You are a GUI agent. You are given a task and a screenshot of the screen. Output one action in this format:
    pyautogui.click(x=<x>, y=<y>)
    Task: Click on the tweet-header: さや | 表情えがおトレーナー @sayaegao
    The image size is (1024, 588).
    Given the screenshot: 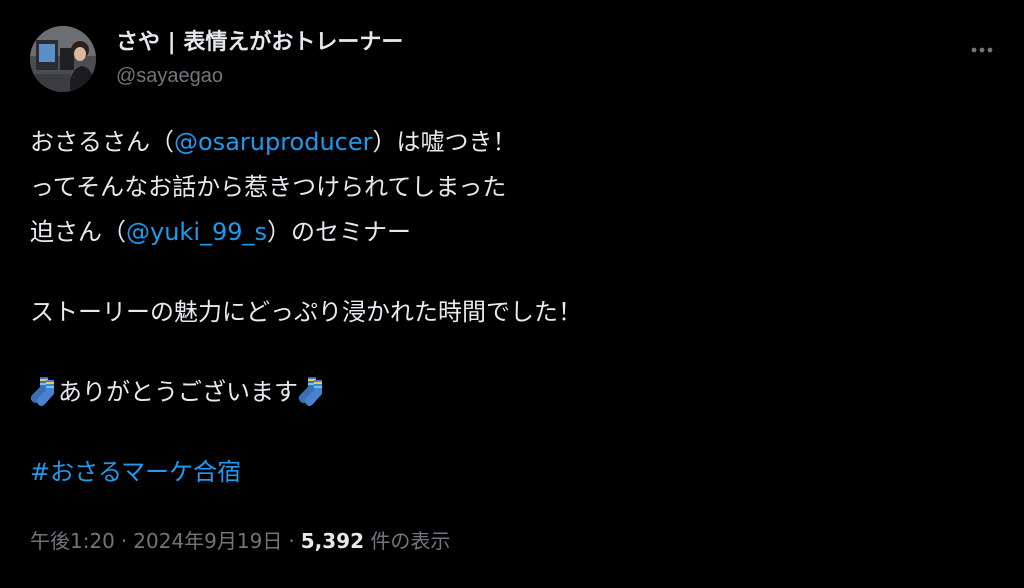 What is the action you would take?
    pyautogui.click(x=514, y=60)
    